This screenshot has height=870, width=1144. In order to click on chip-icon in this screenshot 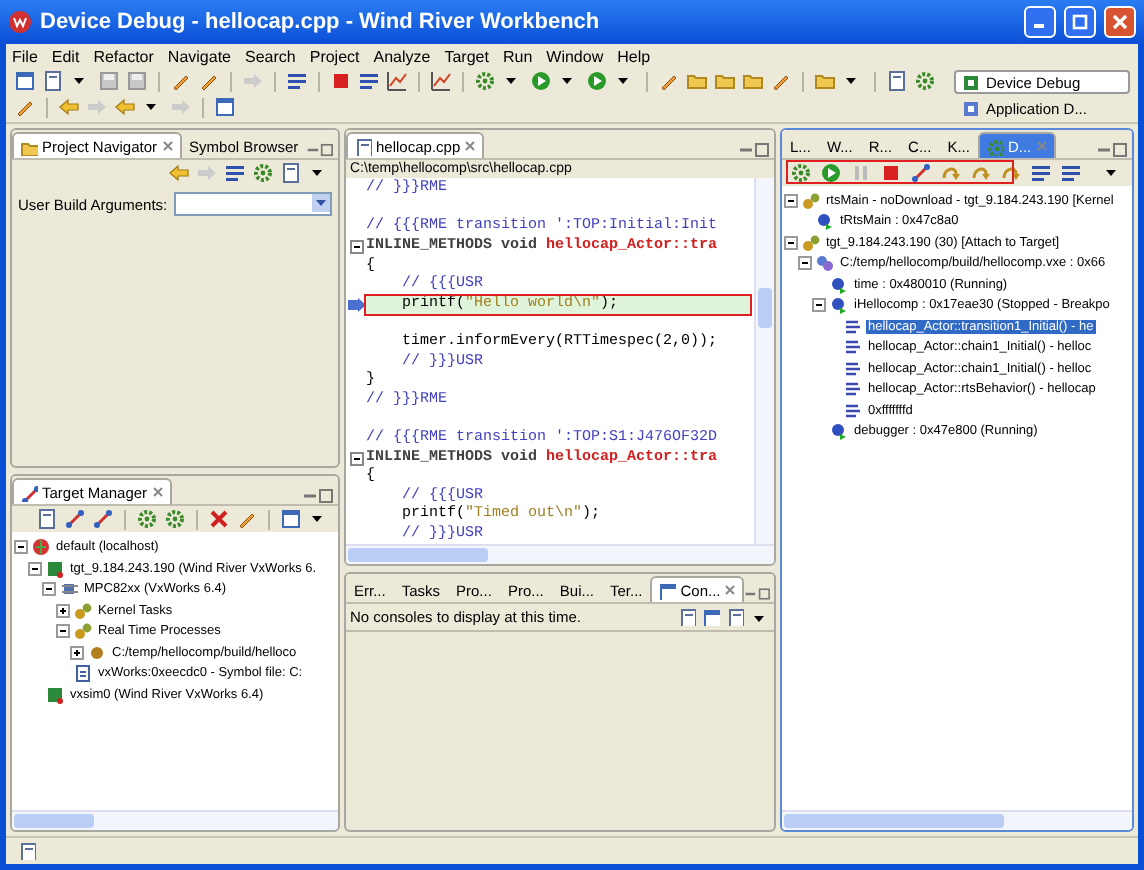, I will do `click(69, 589)`.